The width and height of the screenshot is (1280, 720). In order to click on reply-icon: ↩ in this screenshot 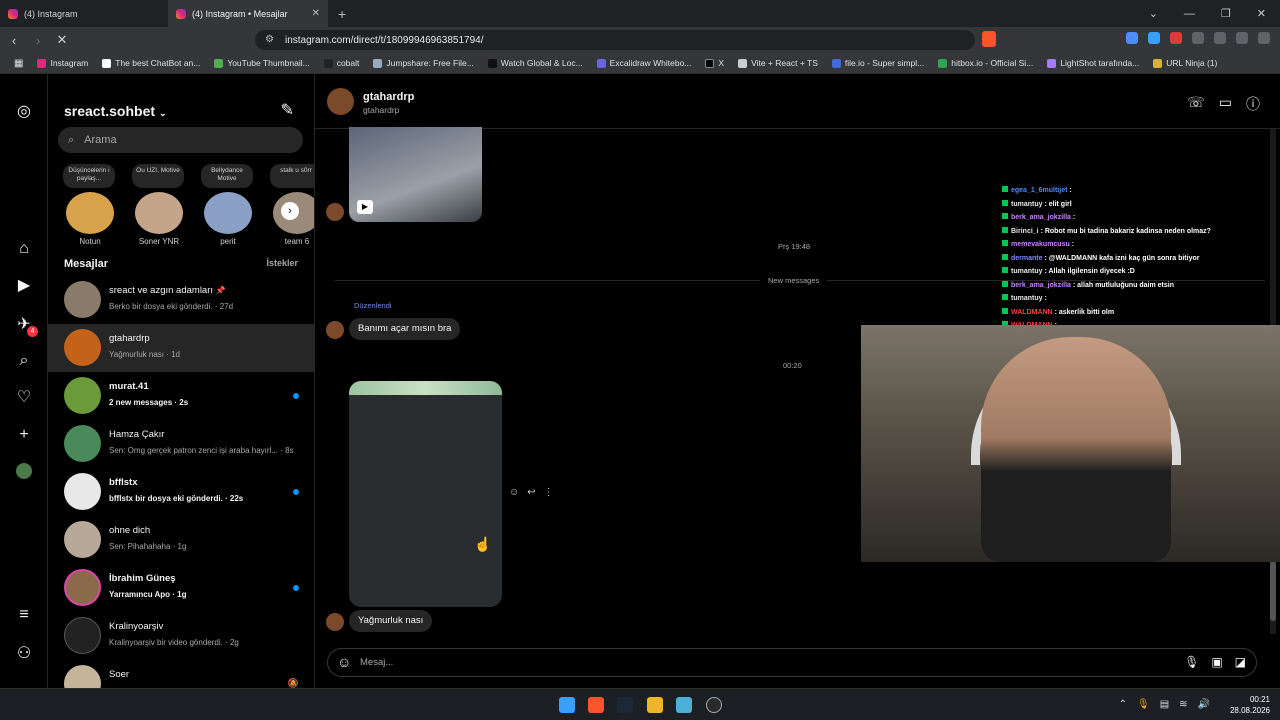, I will do `click(531, 492)`.